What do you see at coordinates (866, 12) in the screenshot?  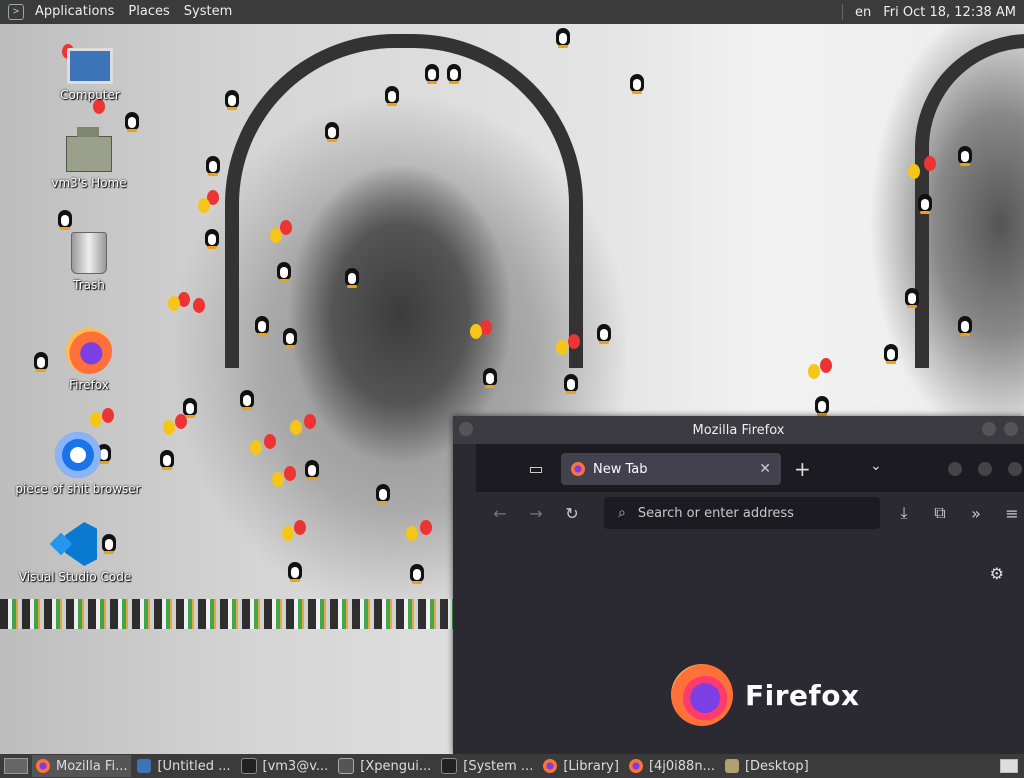 I see `keyboard-layout-indicator: en` at bounding box center [866, 12].